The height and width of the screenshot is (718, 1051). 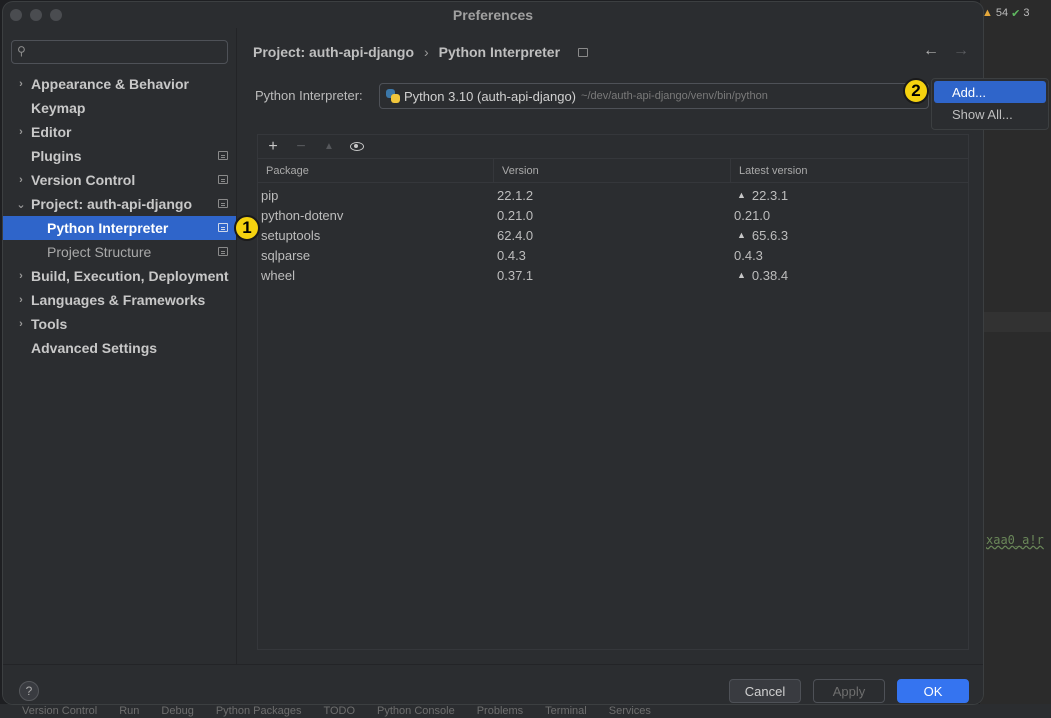 I want to click on sidebar-item-appearance-behavior: › Appearance & Behavior, so click(x=119, y=84).